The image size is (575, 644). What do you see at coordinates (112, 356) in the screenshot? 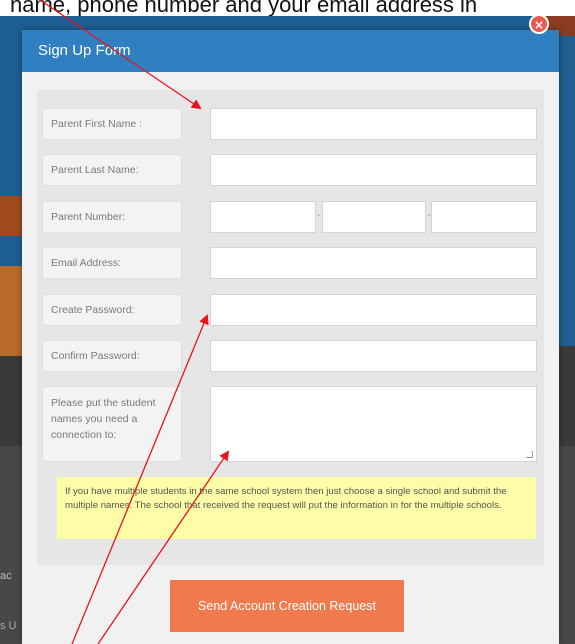
I see `confirm-password-label: Confirm Password:` at bounding box center [112, 356].